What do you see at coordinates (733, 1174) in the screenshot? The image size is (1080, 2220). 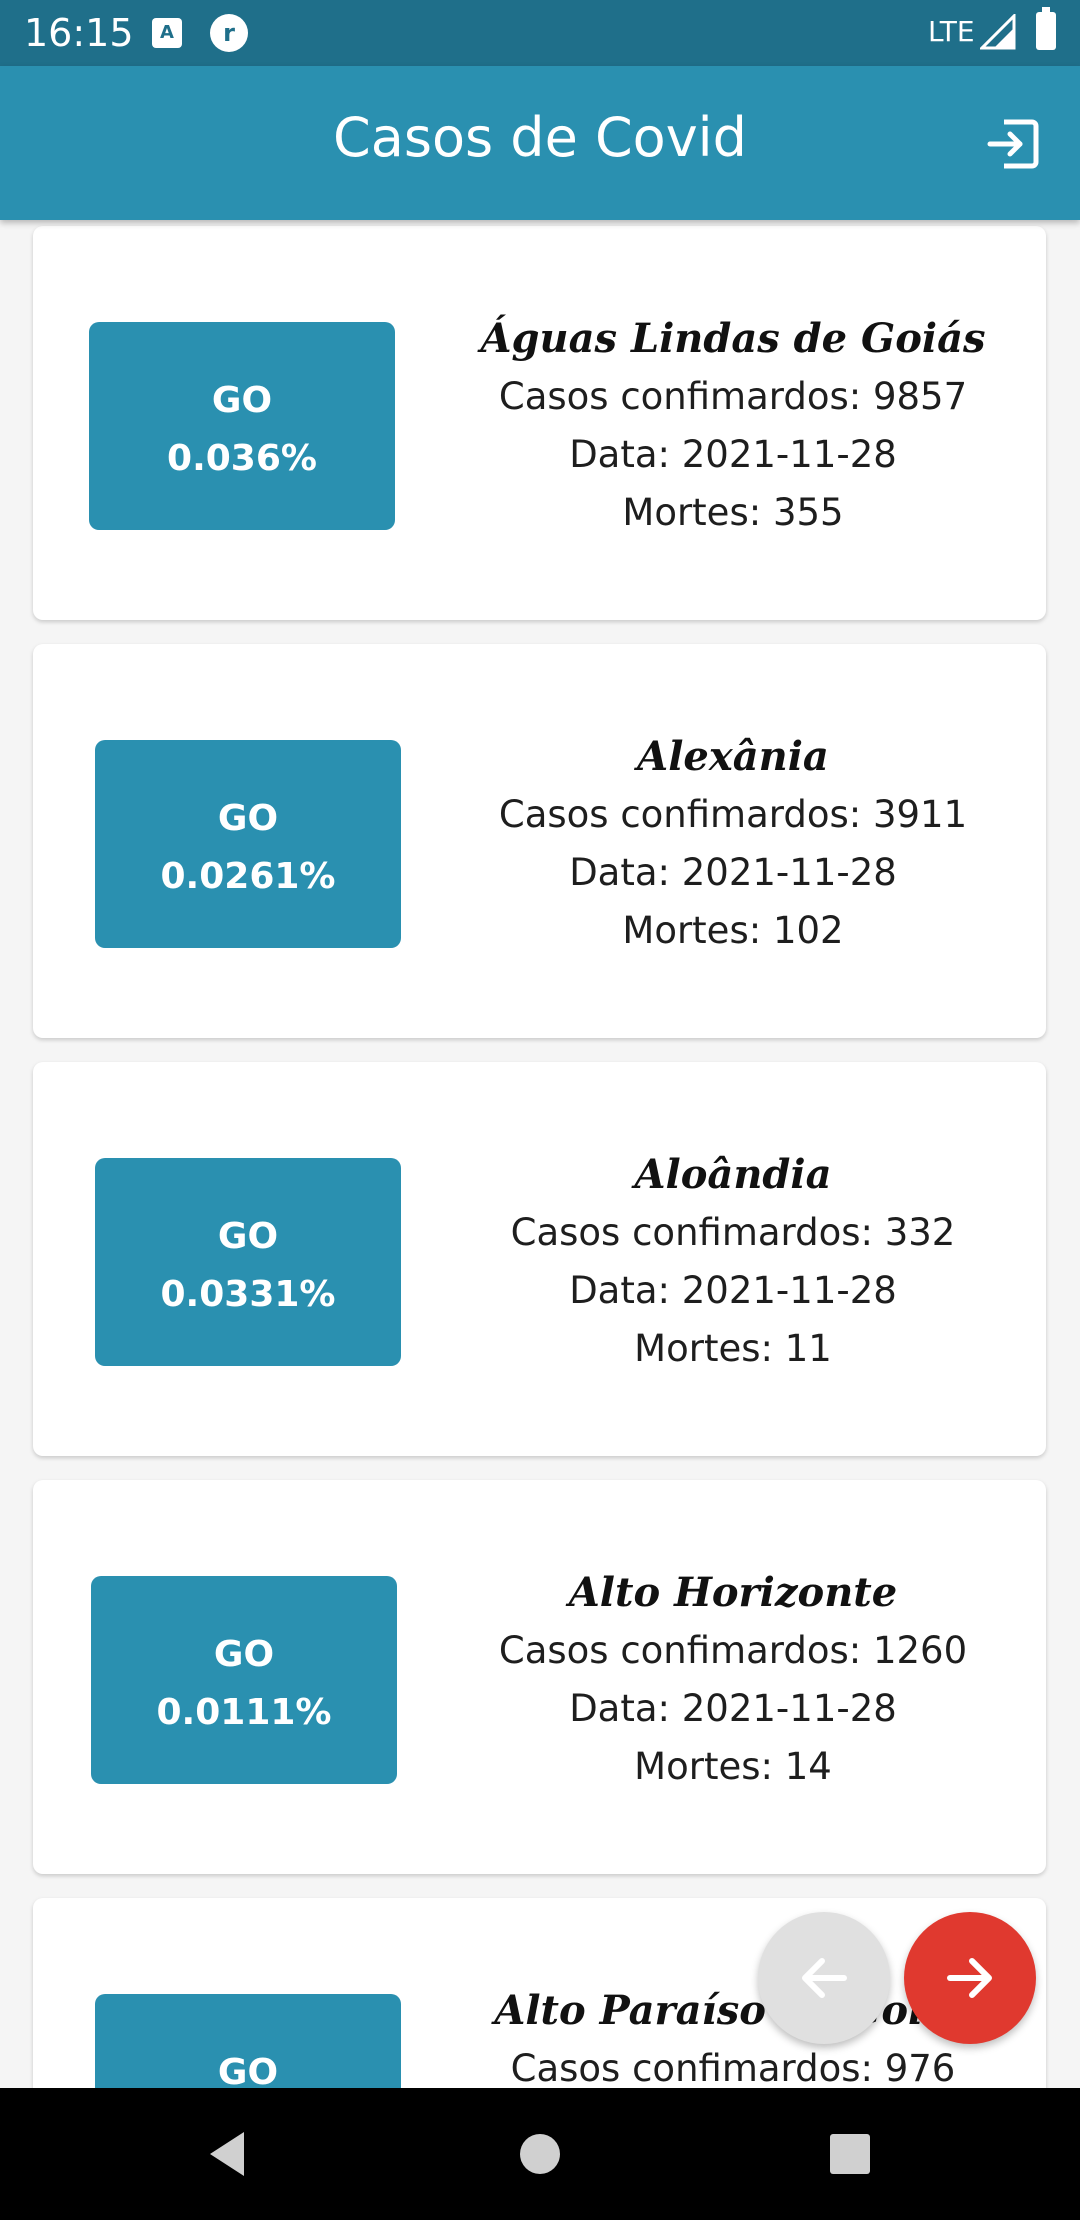 I see `city-name: Aloândia` at bounding box center [733, 1174].